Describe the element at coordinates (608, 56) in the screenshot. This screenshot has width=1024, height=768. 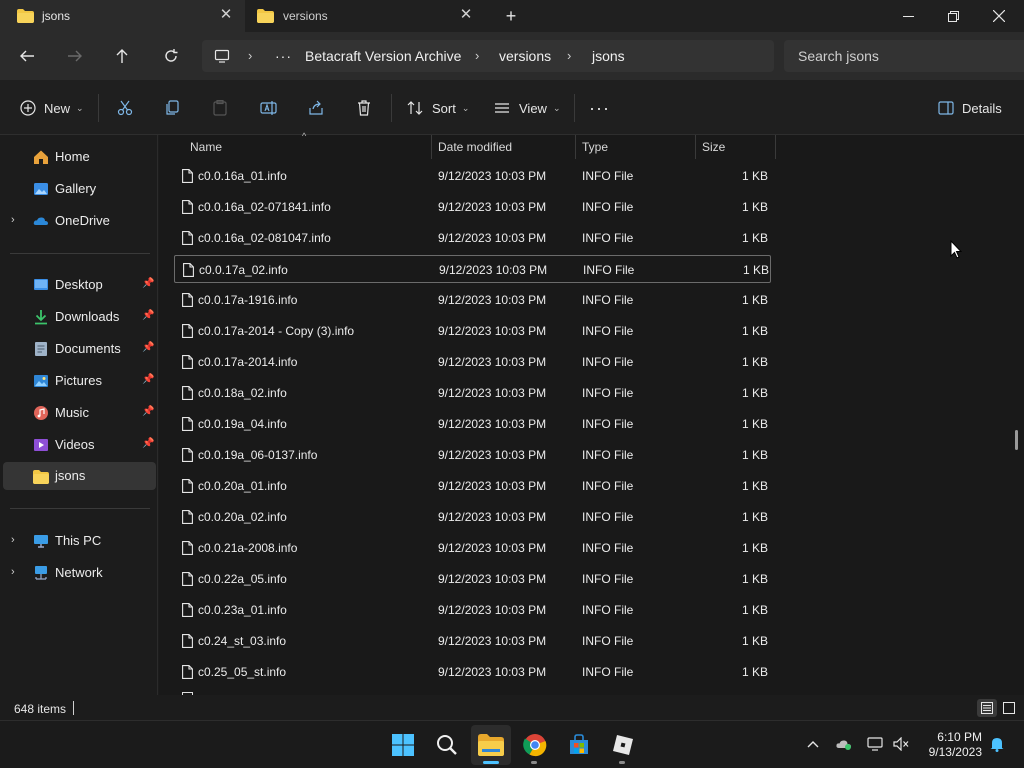
I see `breadcrumb-item: jsons` at that location.